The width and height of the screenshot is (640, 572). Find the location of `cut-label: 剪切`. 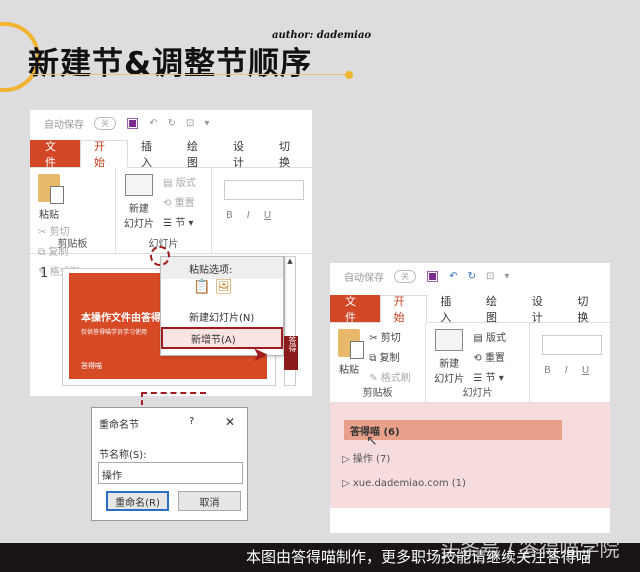

cut-label: 剪切 is located at coordinates (390, 338).